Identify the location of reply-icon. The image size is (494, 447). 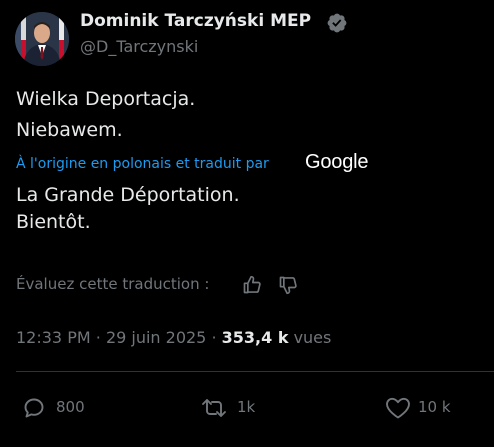
(34, 408).